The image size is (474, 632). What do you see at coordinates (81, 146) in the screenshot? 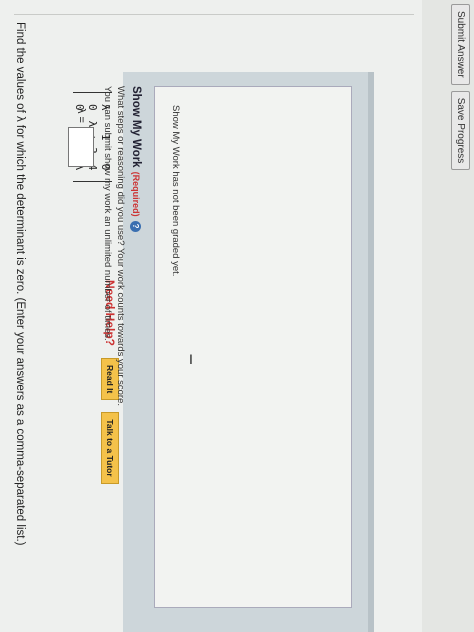
I see `answer-input` at bounding box center [81, 146].